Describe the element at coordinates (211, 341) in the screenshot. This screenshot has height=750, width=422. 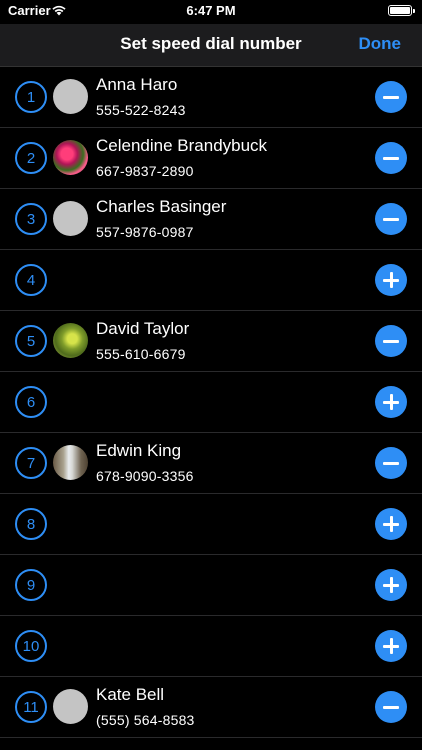
I see `speed-dial-row: 5 David Taylor 555-610-6679` at that location.